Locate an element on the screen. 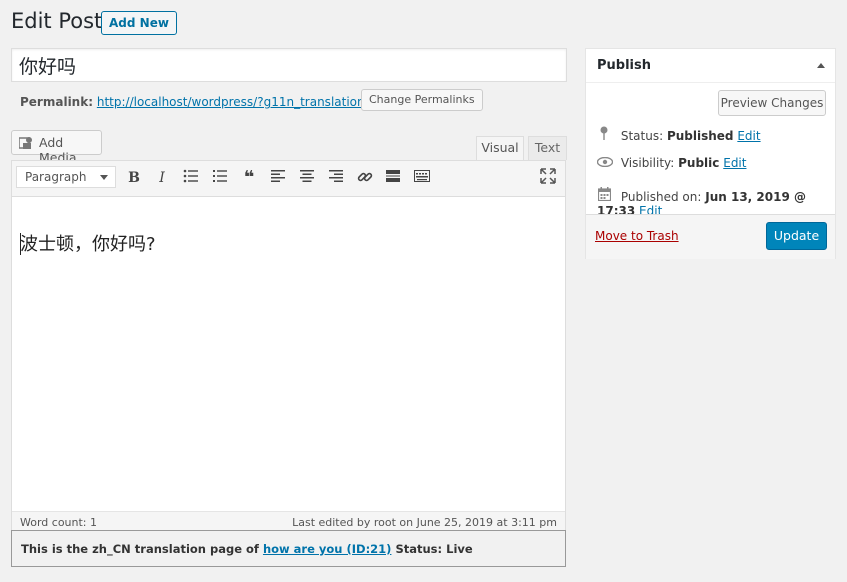 This screenshot has width=847, height=582. align-right-icon is located at coordinates (336, 178).